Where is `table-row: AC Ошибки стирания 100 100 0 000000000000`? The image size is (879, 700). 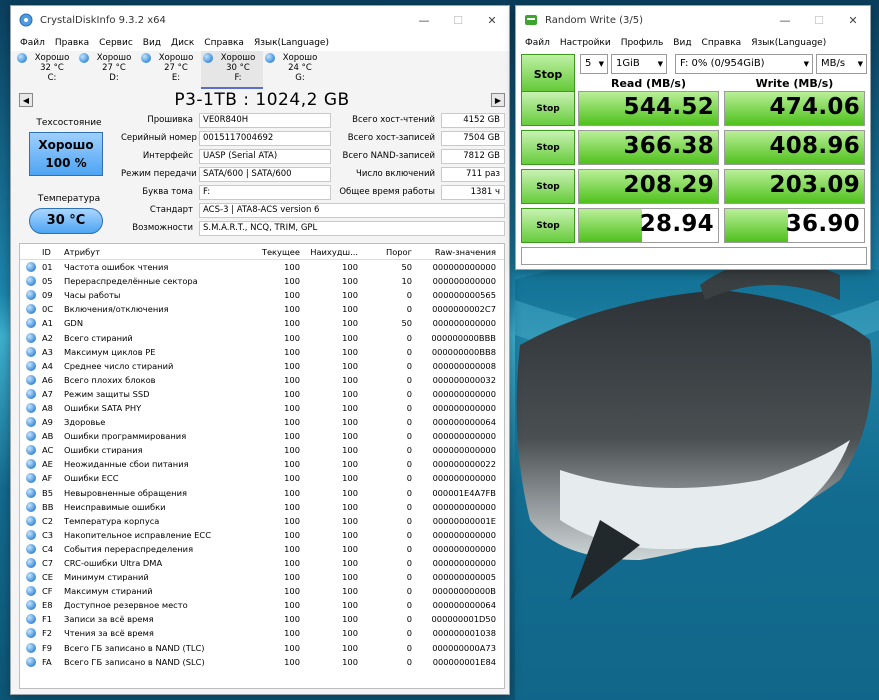 table-row: AC Ошибки стирания 100 100 0 000000000000 is located at coordinates (262, 450).